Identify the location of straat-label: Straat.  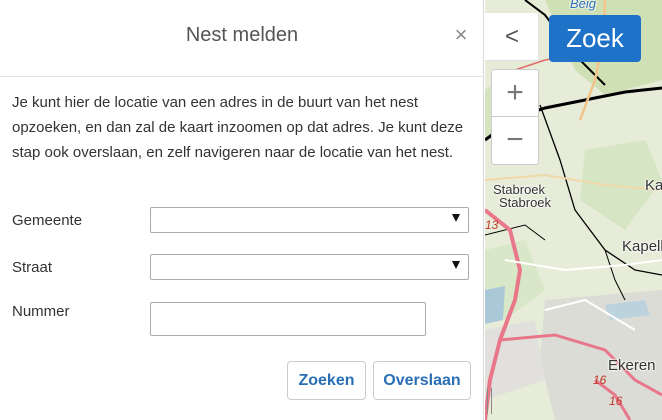
(32, 267).